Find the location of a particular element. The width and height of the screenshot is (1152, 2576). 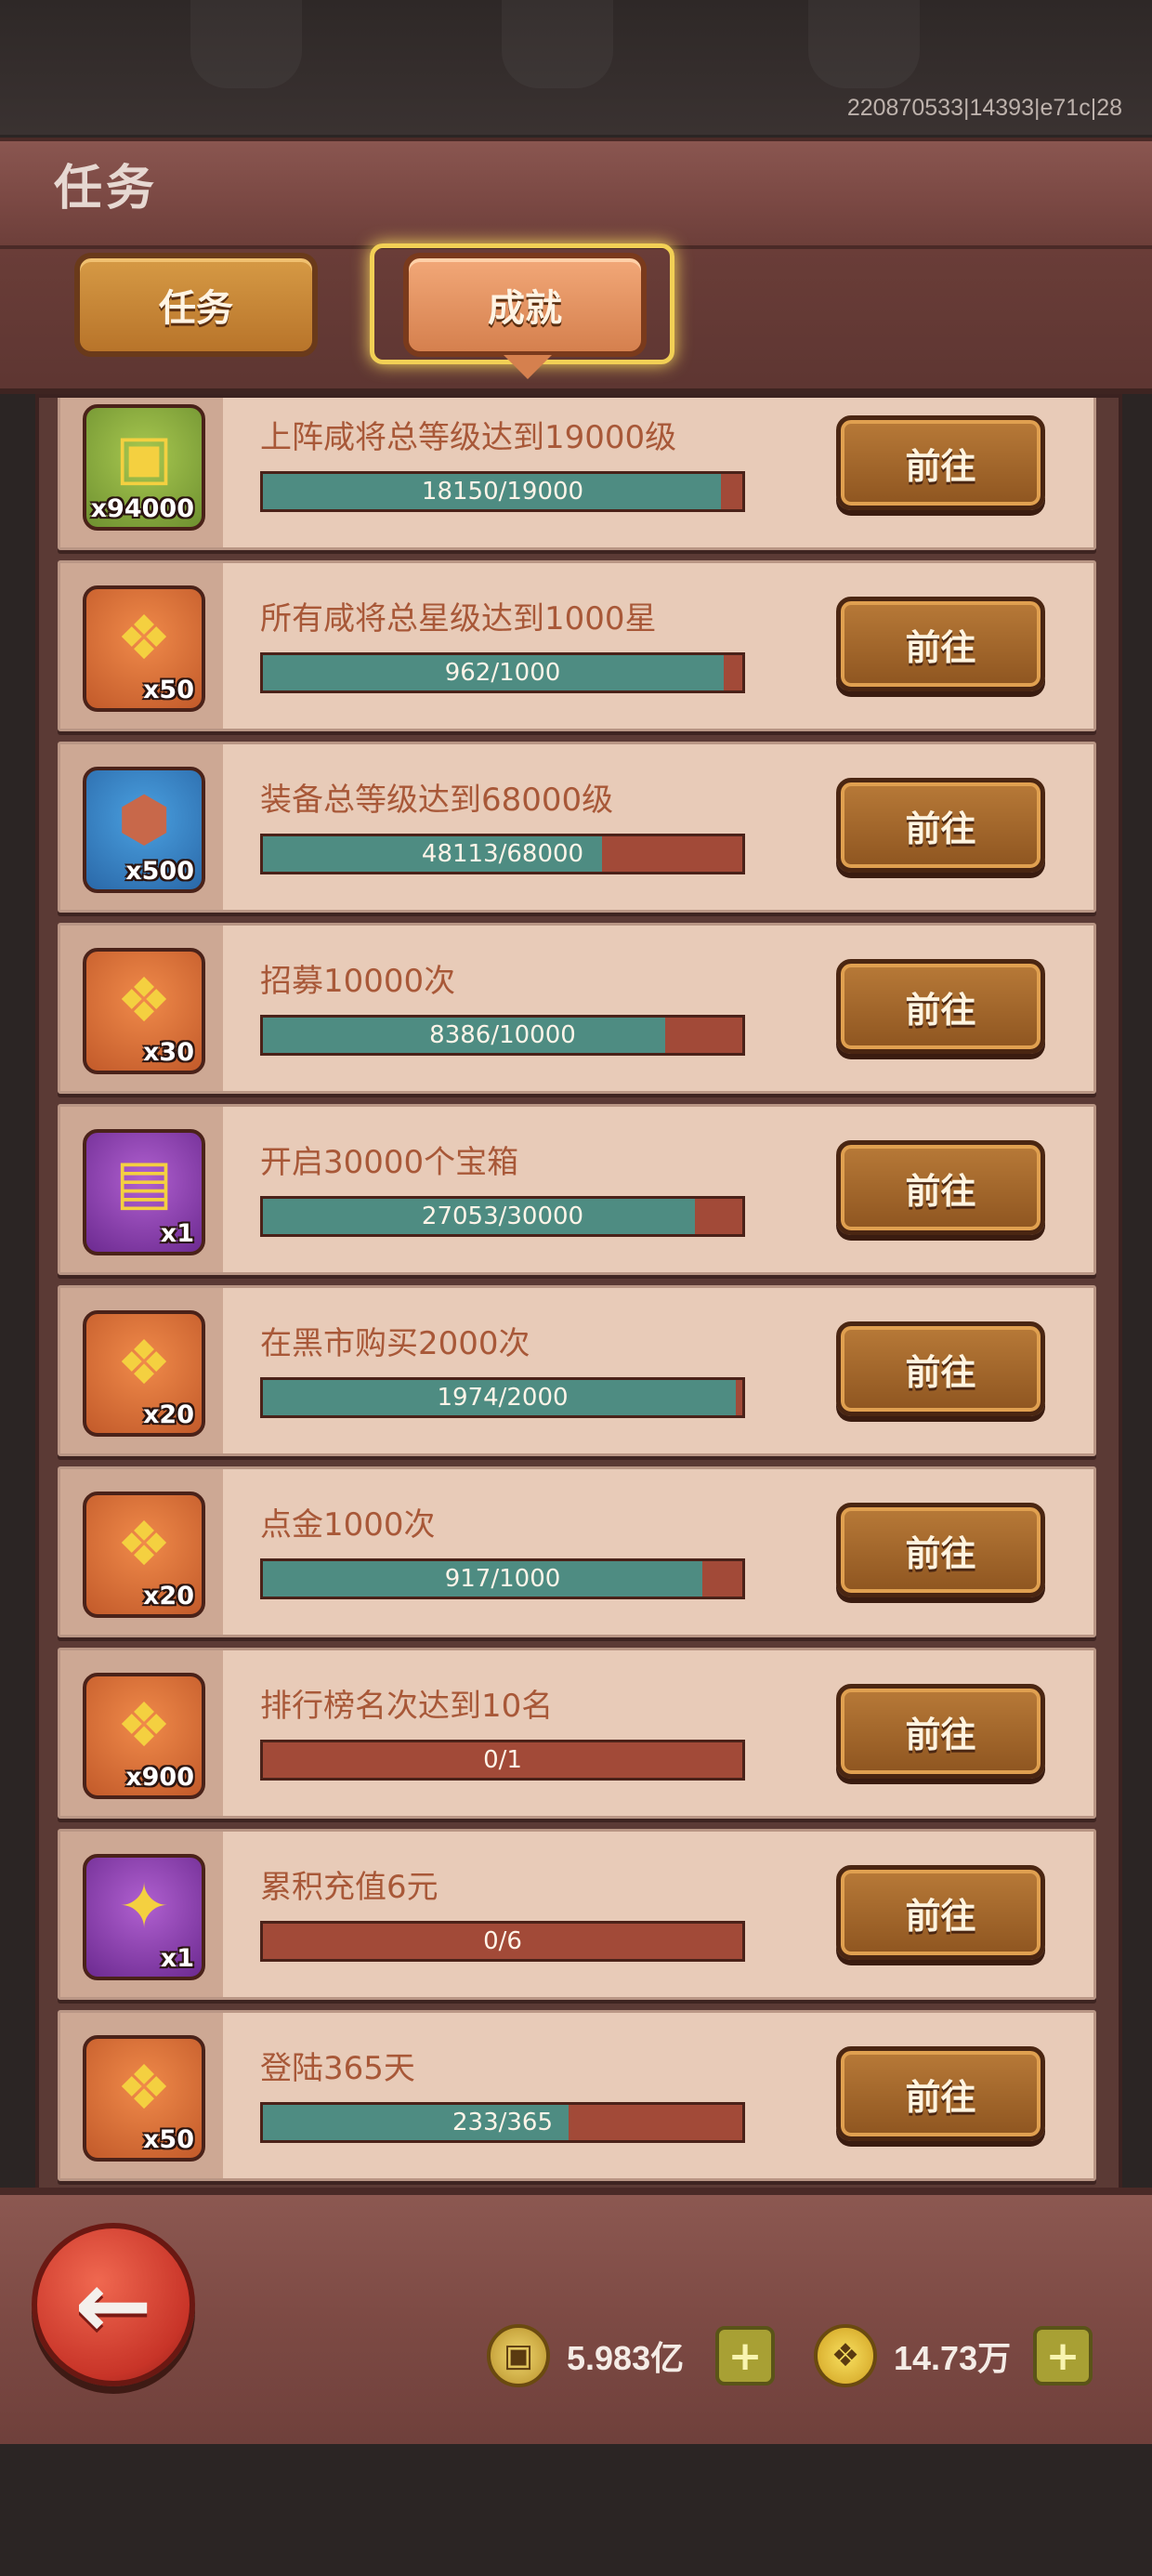

currency-gold: ❖ 14.73万 + is located at coordinates (953, 2355).